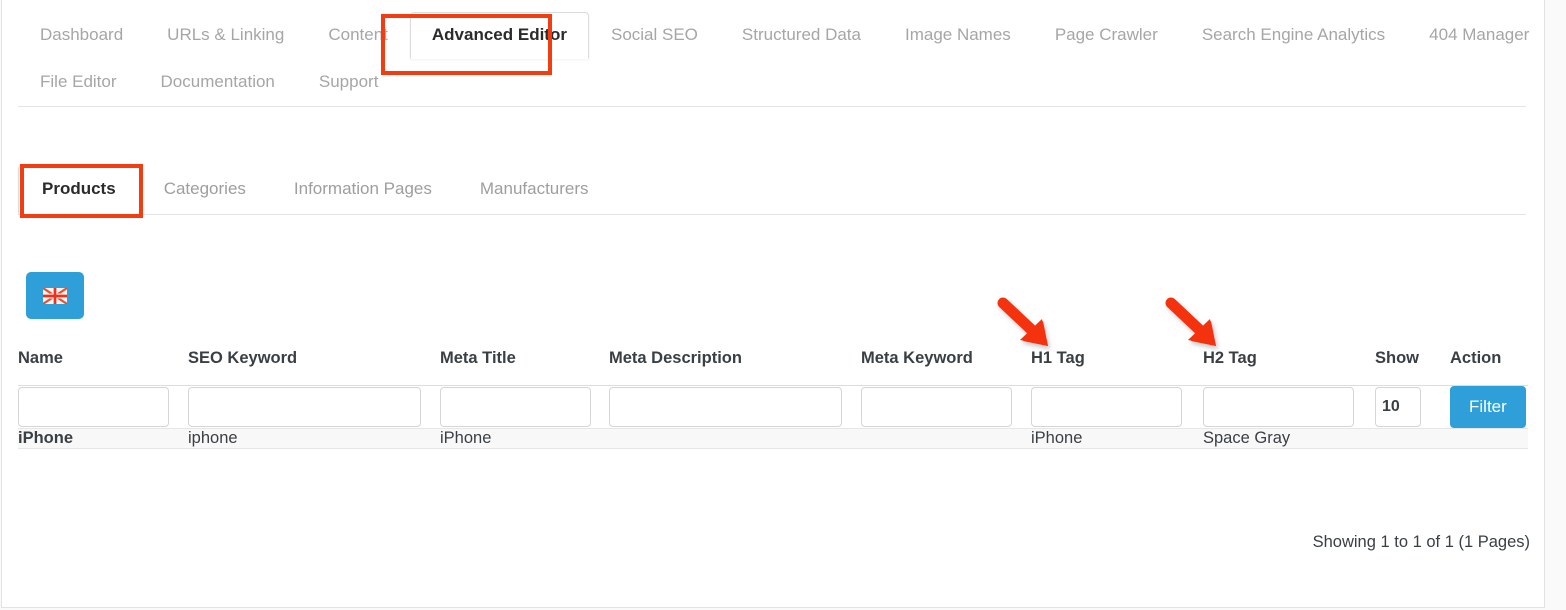 The width and height of the screenshot is (1566, 610). I want to click on table-row: iPhone iphone iPhone iPhone Space Gray, so click(773, 438).